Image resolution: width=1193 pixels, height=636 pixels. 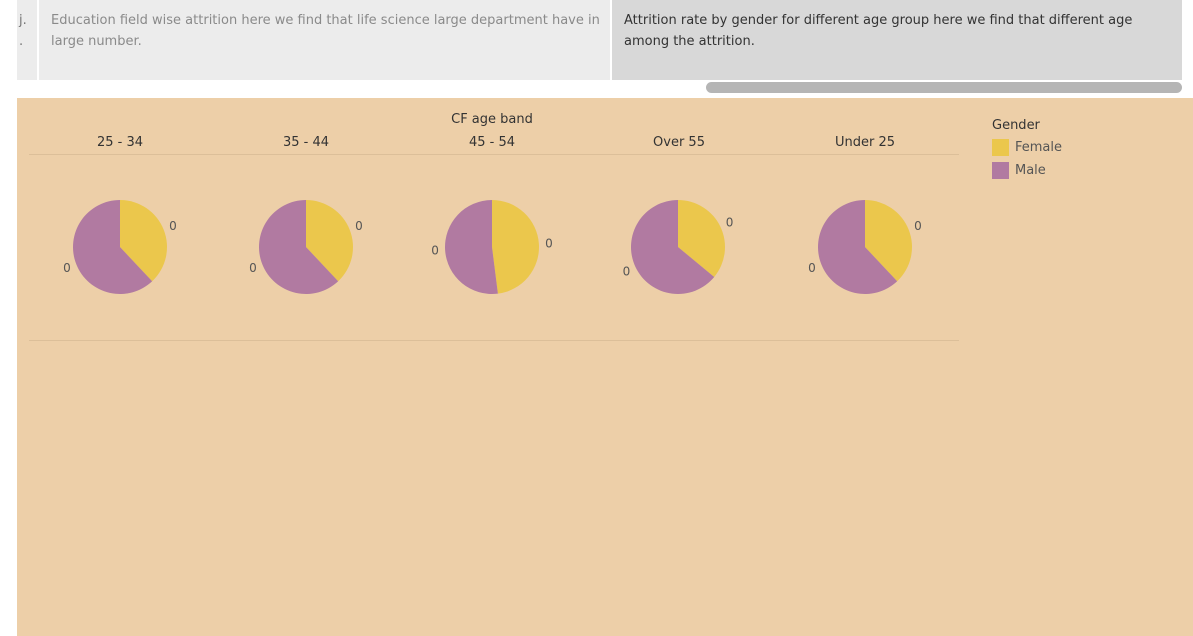 What do you see at coordinates (23, 31) in the screenshot?
I see `story-point-text: j. .` at bounding box center [23, 31].